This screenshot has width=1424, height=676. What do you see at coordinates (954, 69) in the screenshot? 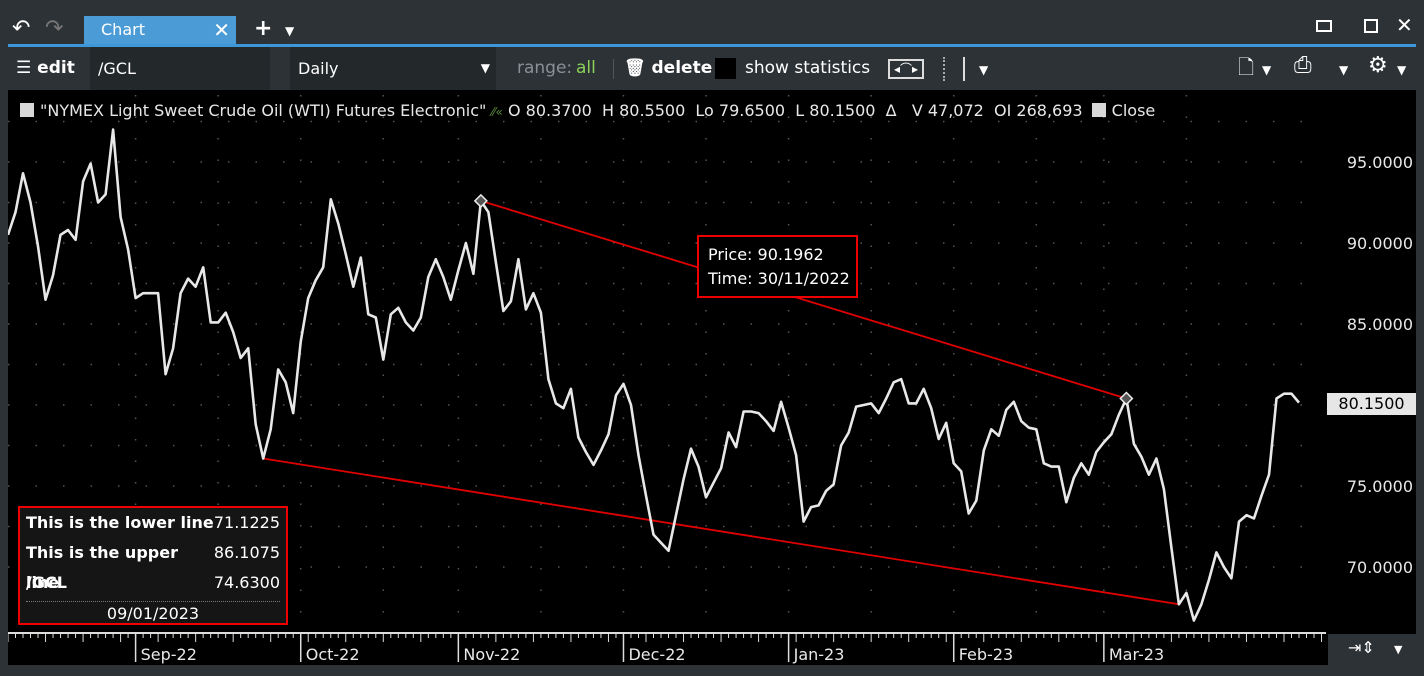
I see `ruler-icon` at bounding box center [954, 69].